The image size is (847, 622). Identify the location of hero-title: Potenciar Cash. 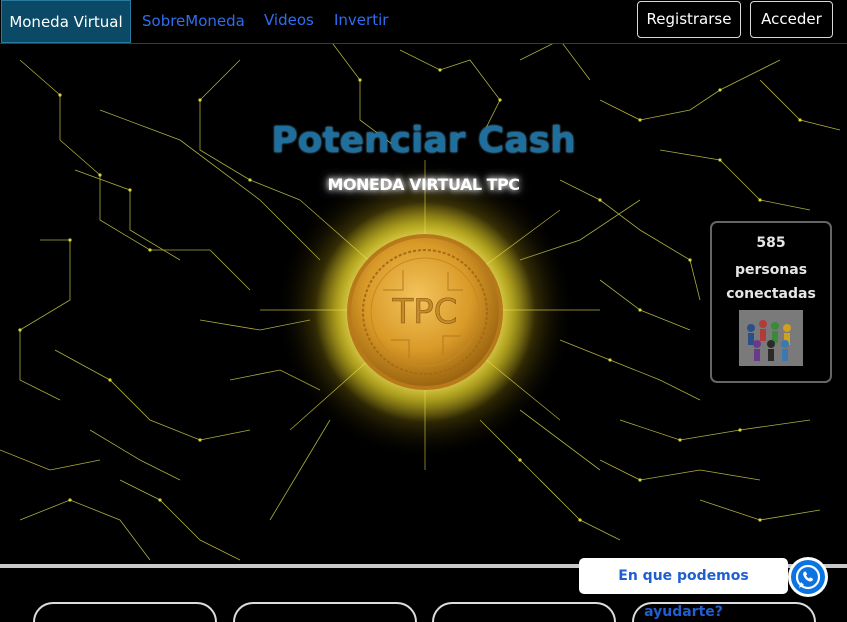
(423, 140).